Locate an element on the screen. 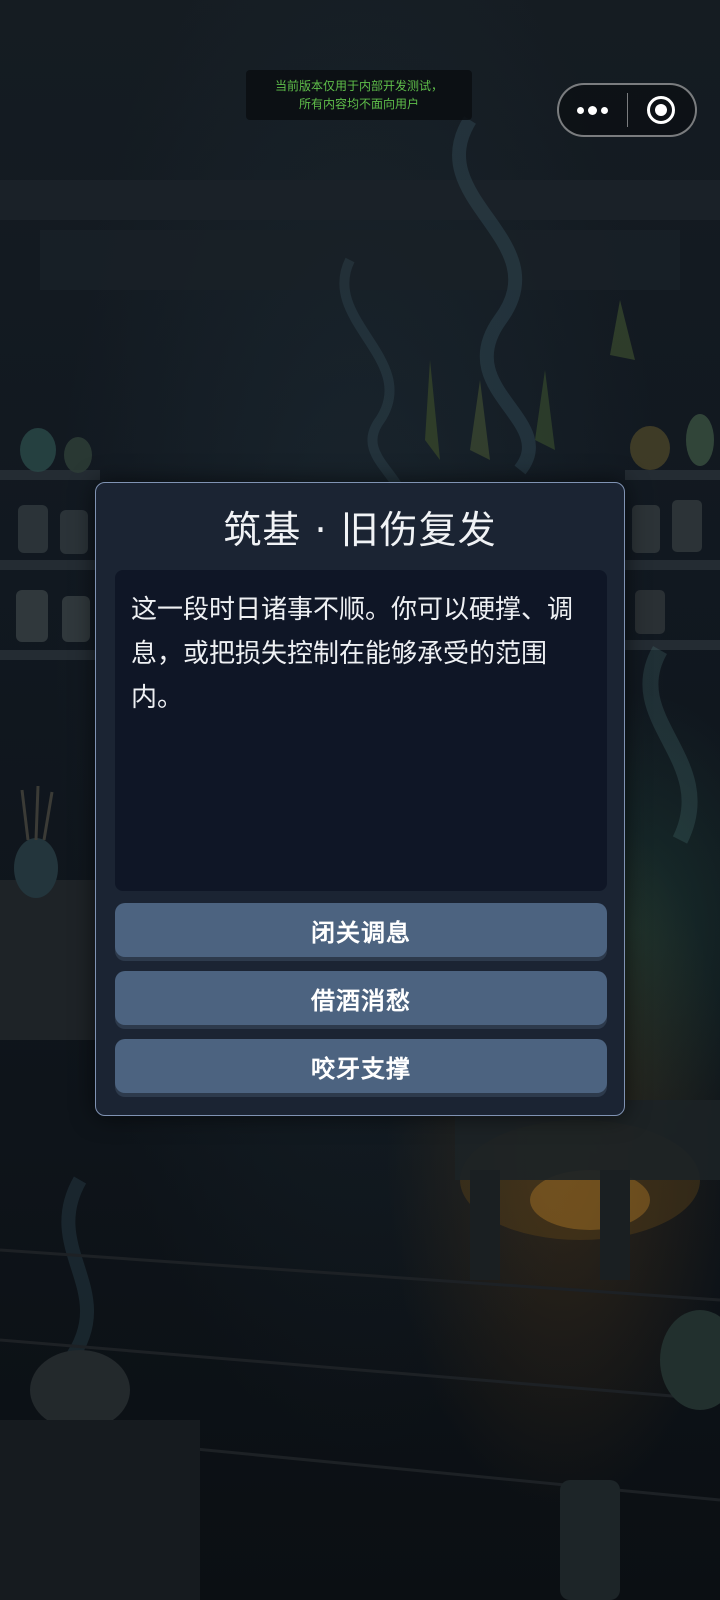 The width and height of the screenshot is (720, 1600). dev-banner-line1: 当前版本仅用于内部开发测试， is located at coordinates (358, 86).